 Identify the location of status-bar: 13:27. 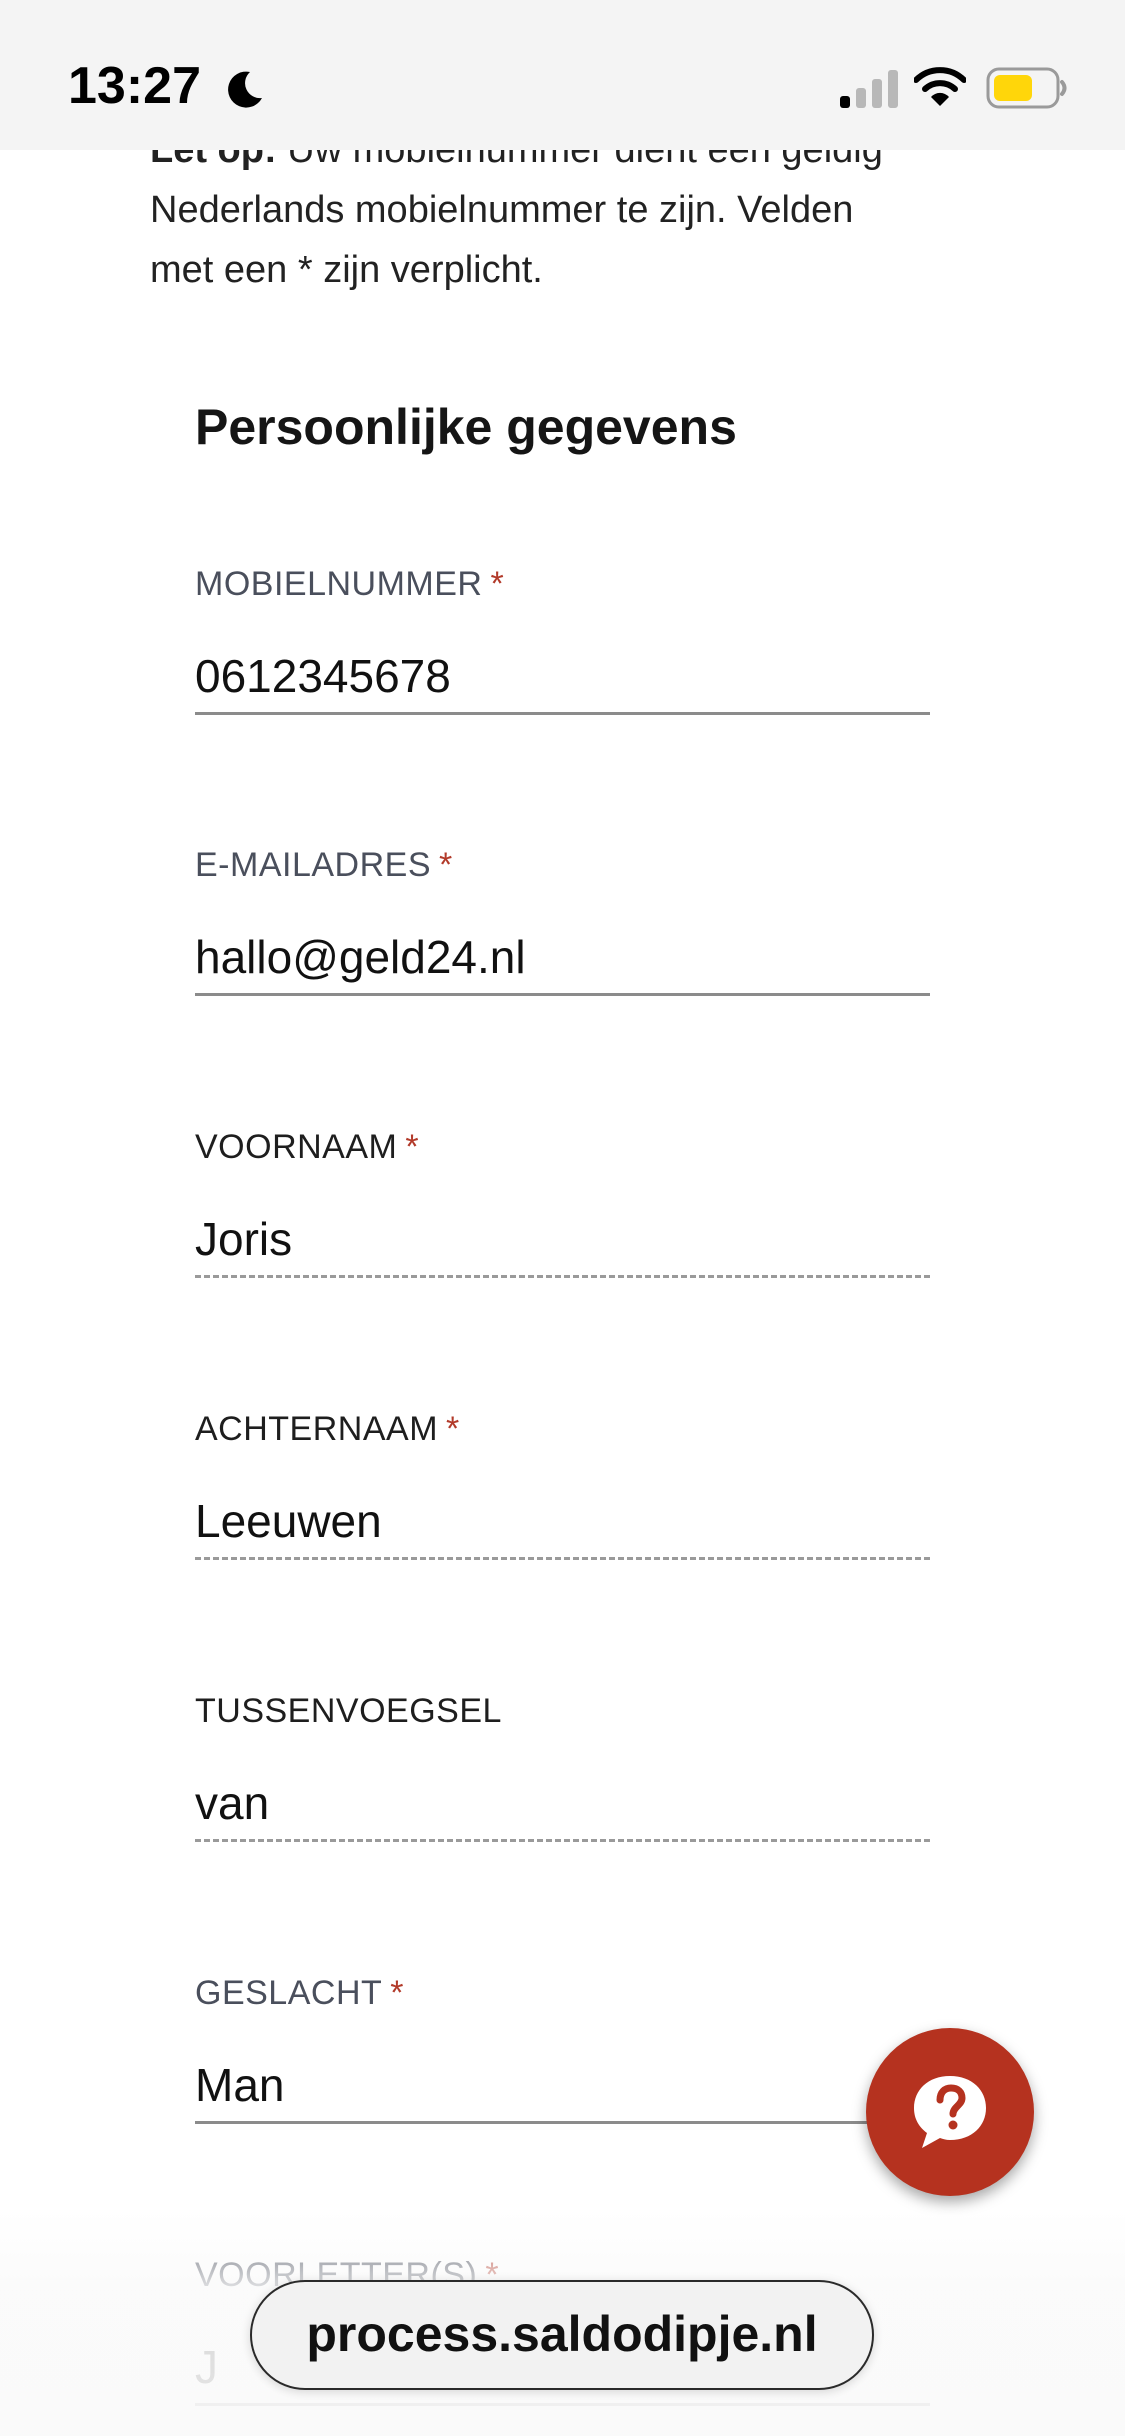
(562, 75).